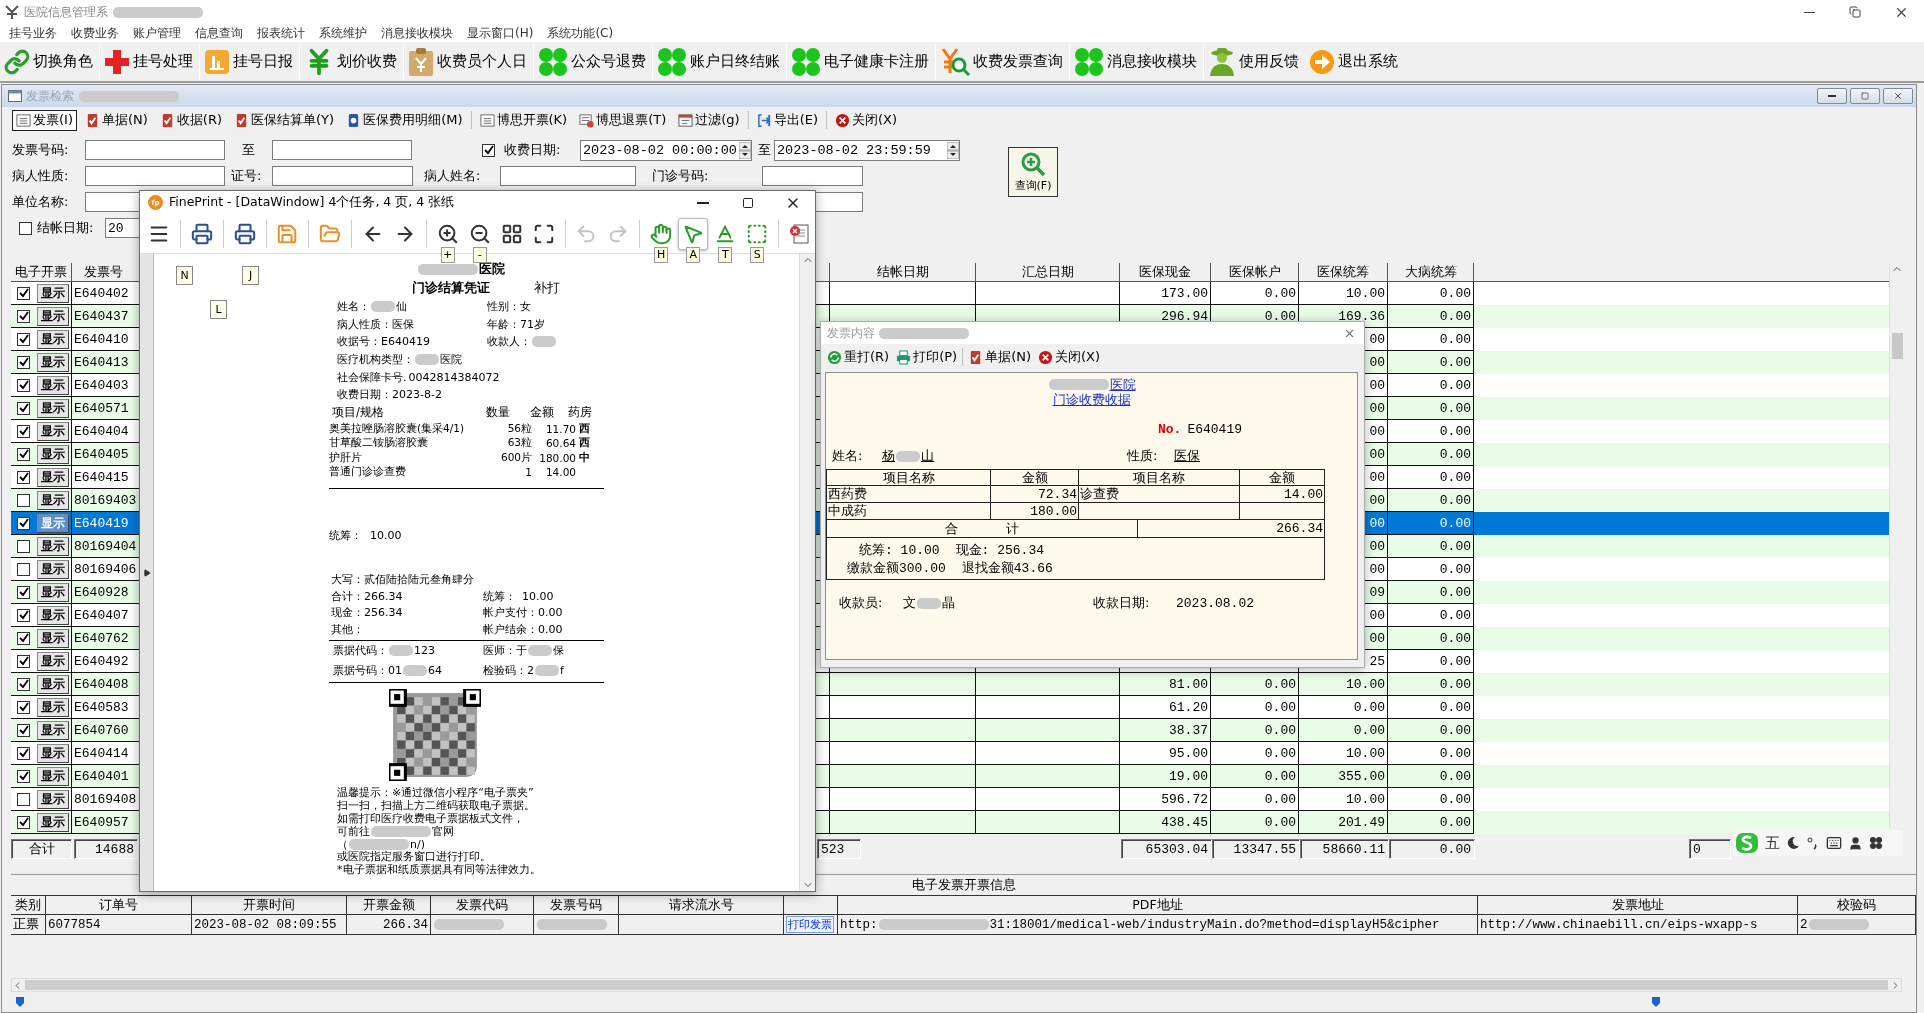  Describe the element at coordinates (623, 120) in the screenshot. I see `tab-button: 博思退票(T)` at that location.